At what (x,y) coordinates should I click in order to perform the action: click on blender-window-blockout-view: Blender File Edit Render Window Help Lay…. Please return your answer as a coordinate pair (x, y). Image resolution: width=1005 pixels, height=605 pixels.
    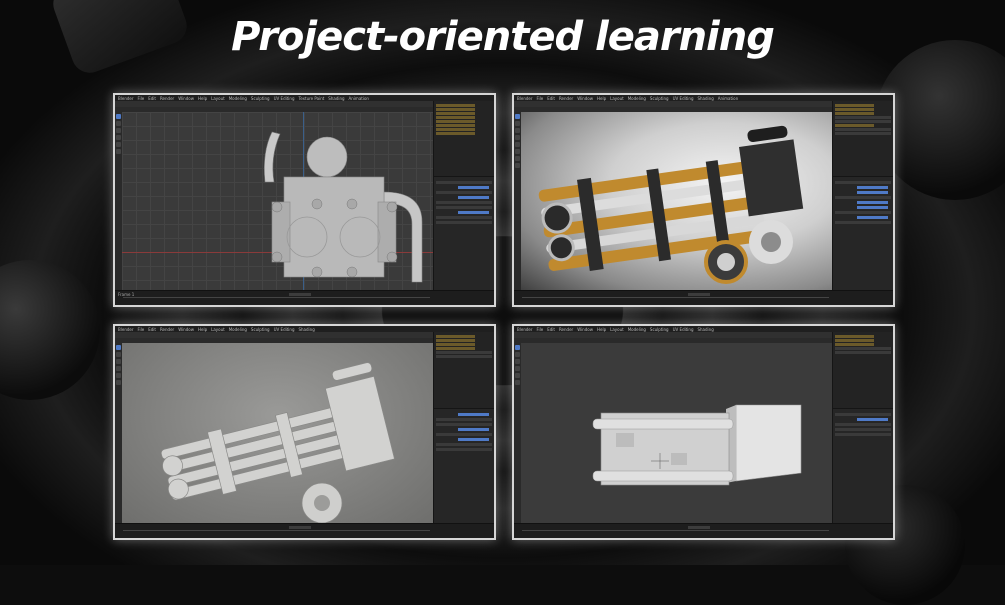
    Looking at the image, I should click on (703, 432).